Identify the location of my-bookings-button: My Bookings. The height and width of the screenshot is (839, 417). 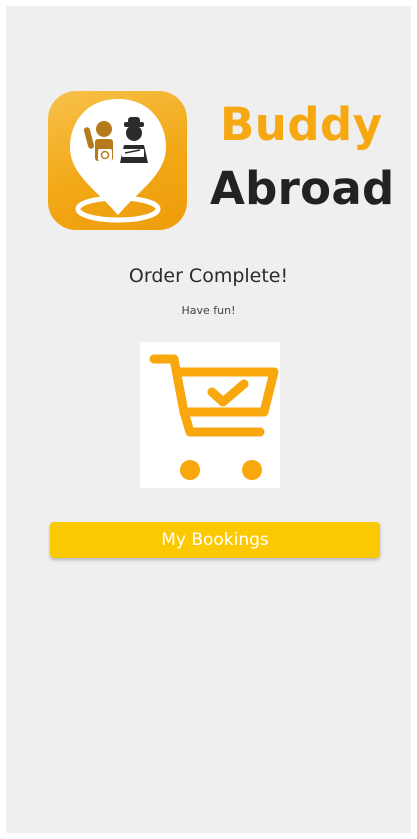
(215, 540).